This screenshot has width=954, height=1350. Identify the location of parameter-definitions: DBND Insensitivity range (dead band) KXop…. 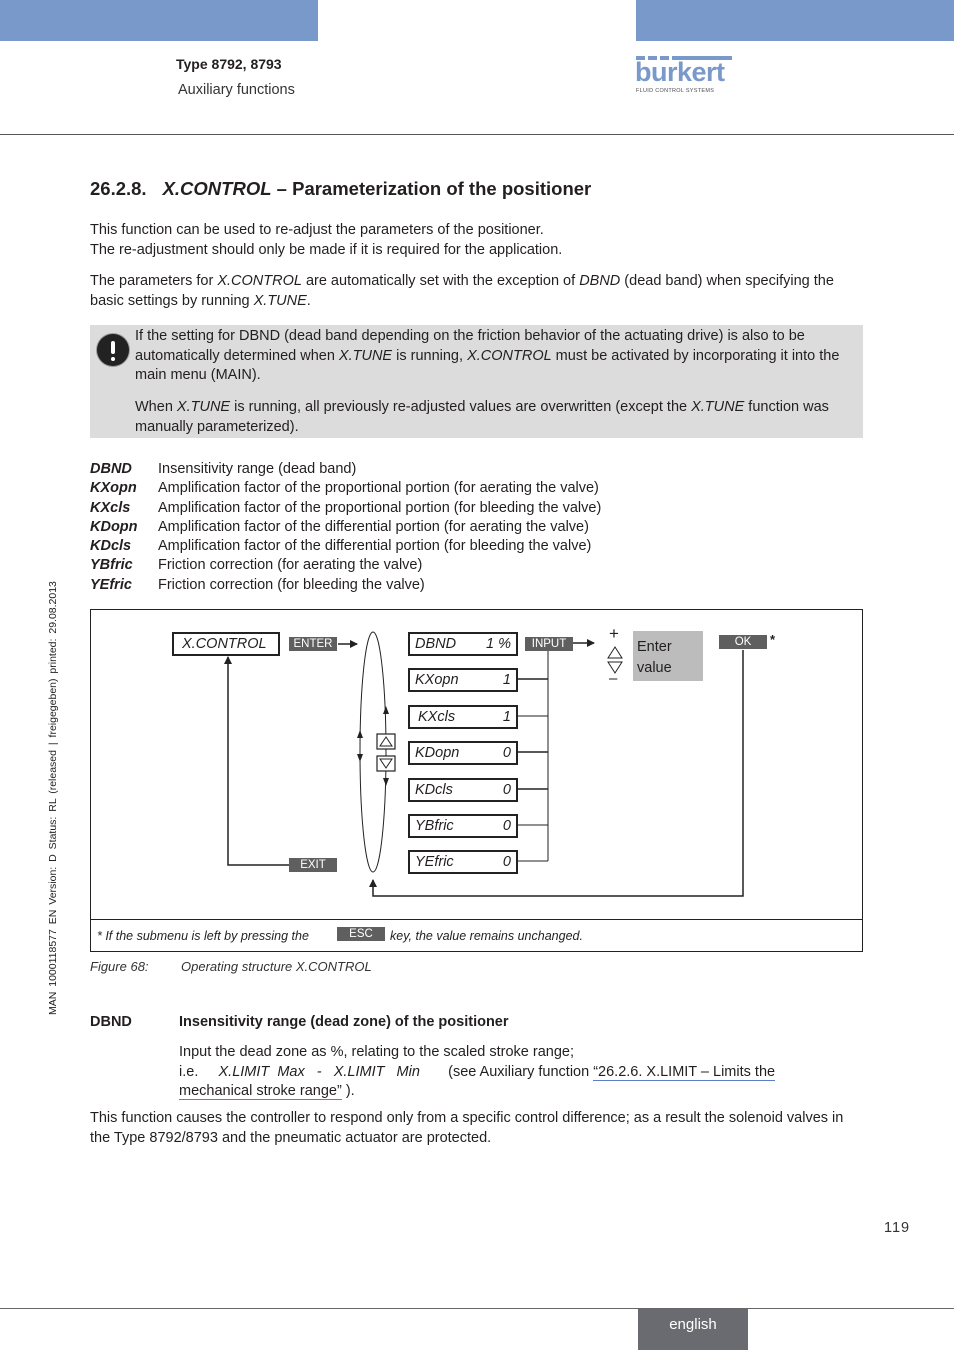
(345, 527).